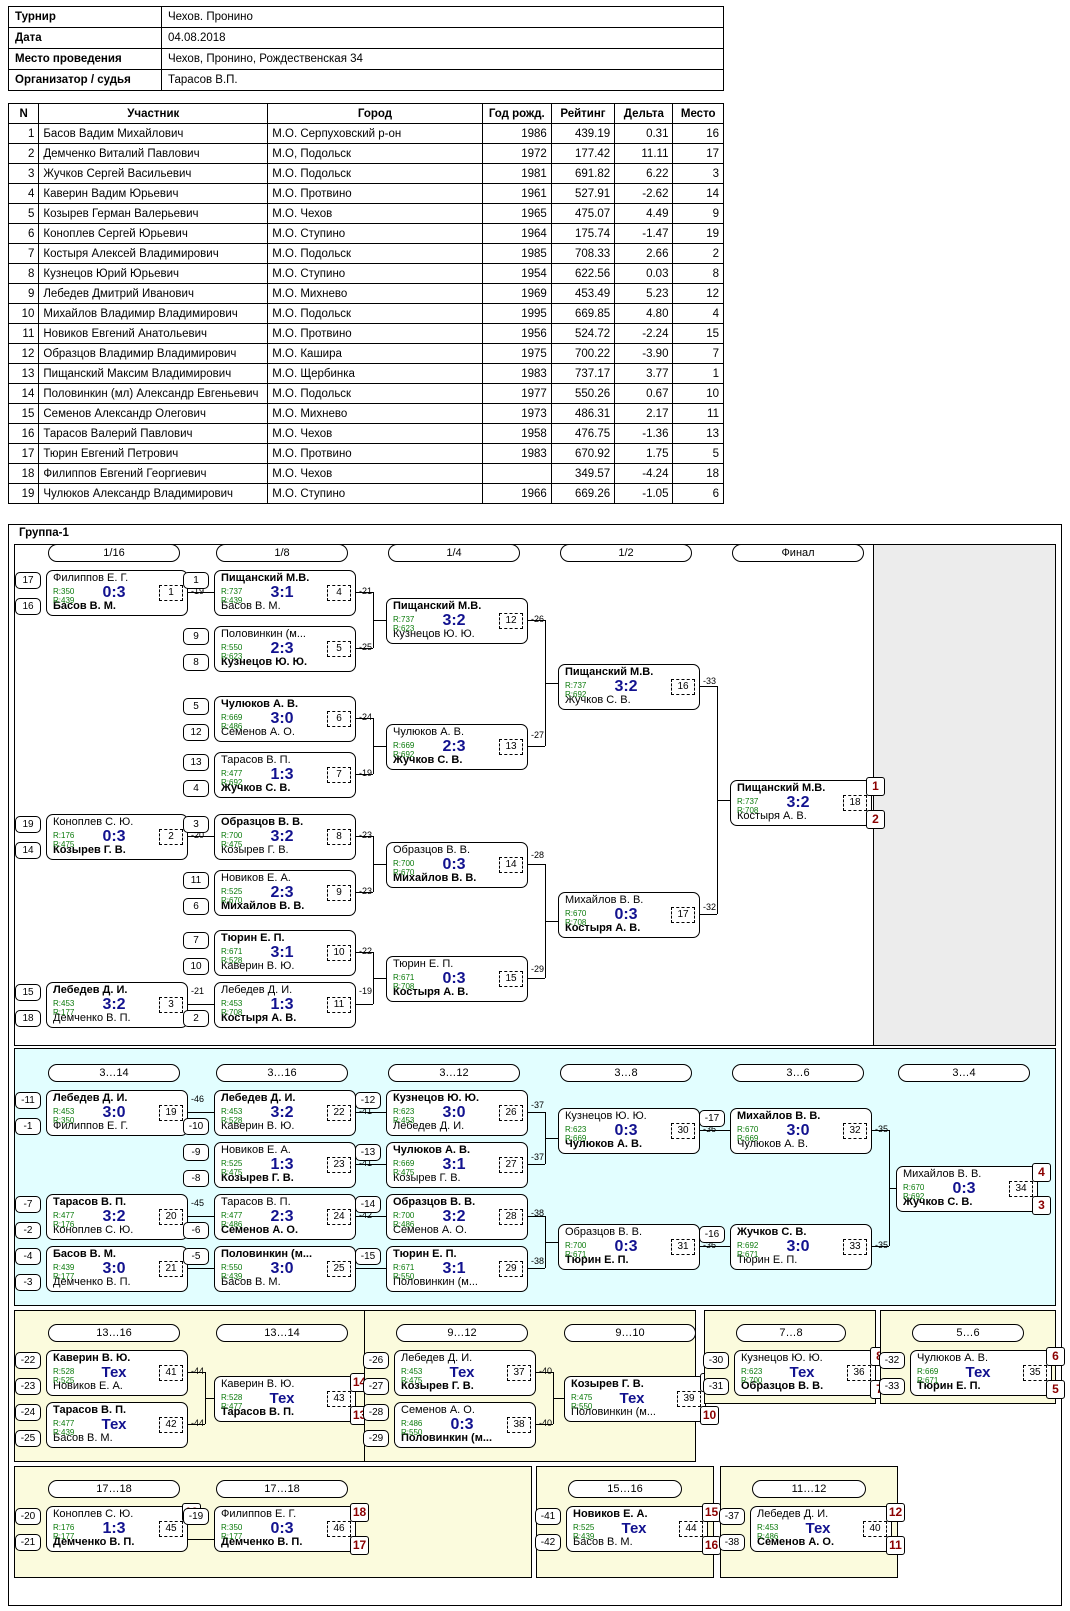  Describe the element at coordinates (457, 979) in the screenshot. I see `match-card: Тюрин Е. П. Костыря А. В. R:671 R:708 0:3 15` at that location.